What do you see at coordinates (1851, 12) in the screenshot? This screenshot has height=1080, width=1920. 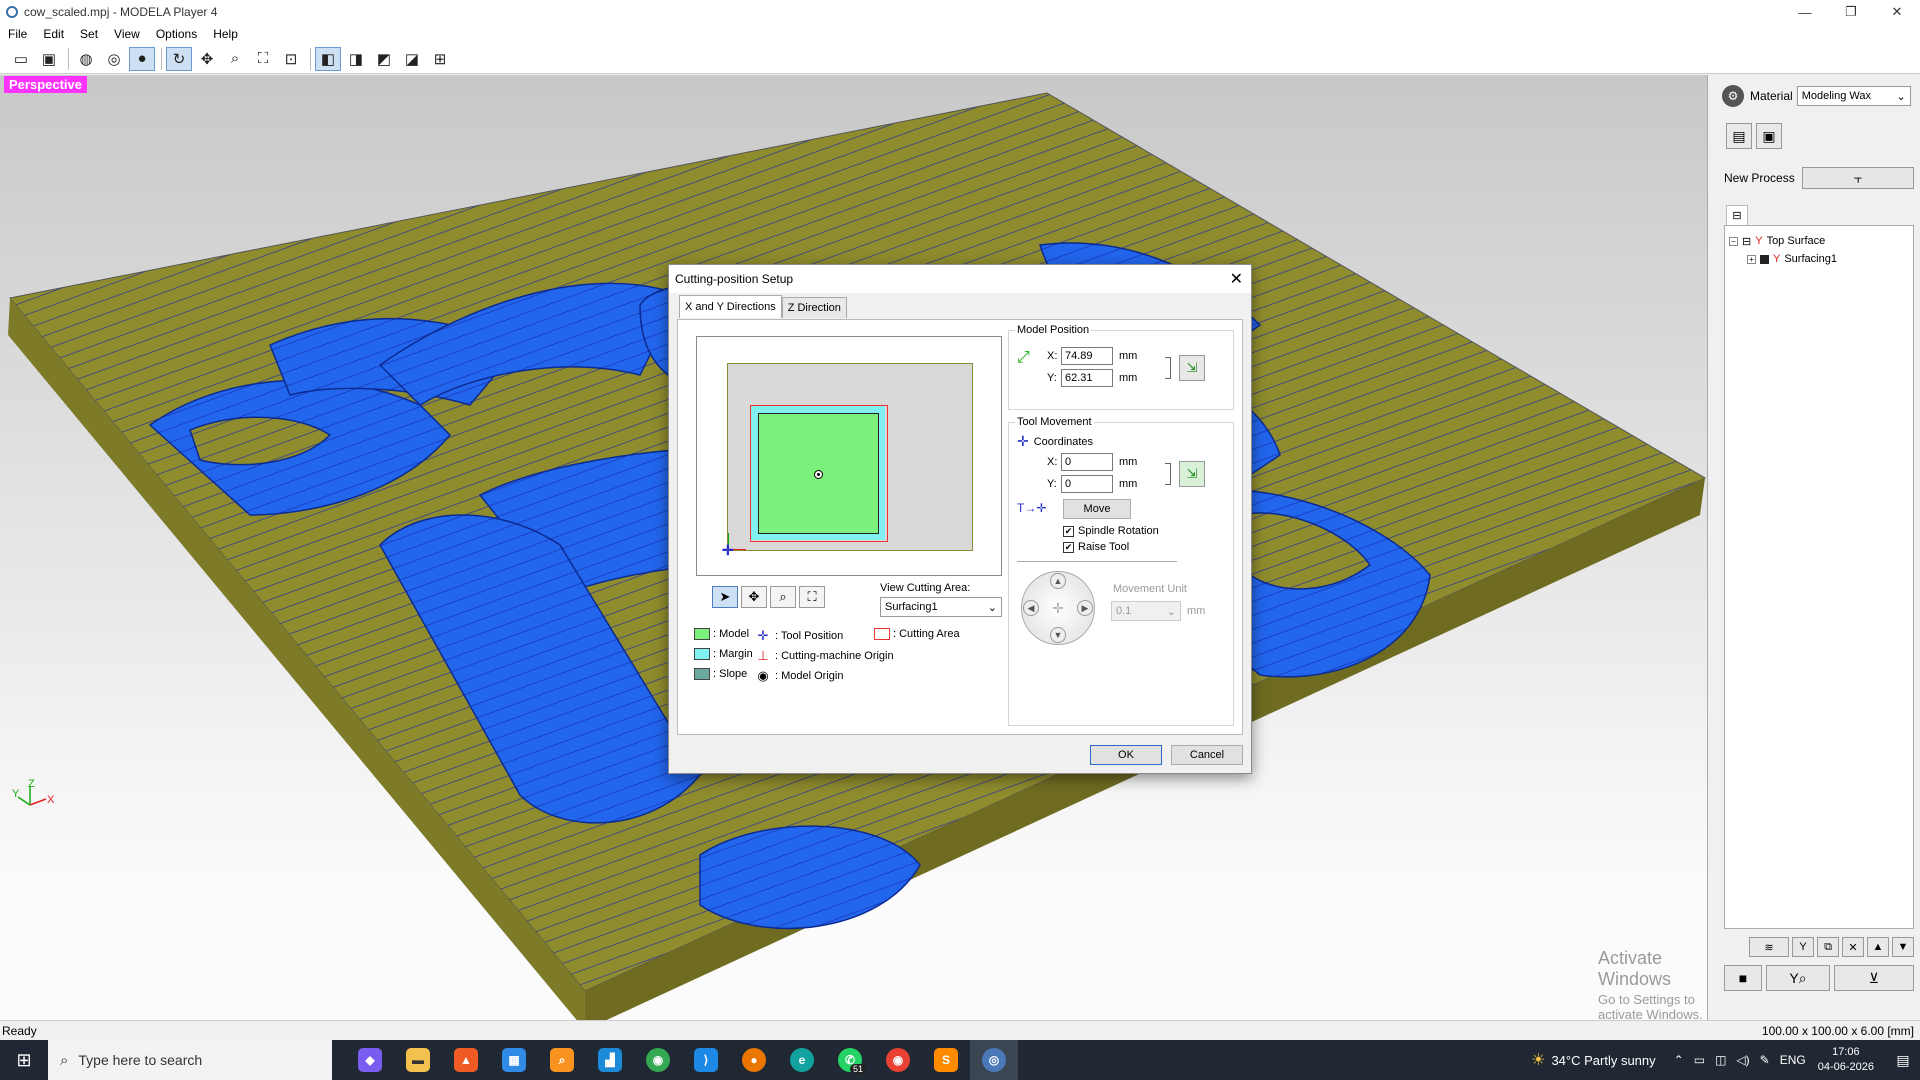 I see `maximize-button: ❐` at bounding box center [1851, 12].